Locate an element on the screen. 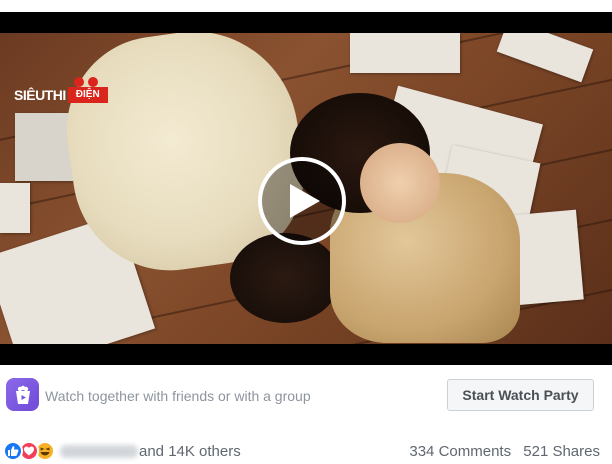  play-button is located at coordinates (302, 201).